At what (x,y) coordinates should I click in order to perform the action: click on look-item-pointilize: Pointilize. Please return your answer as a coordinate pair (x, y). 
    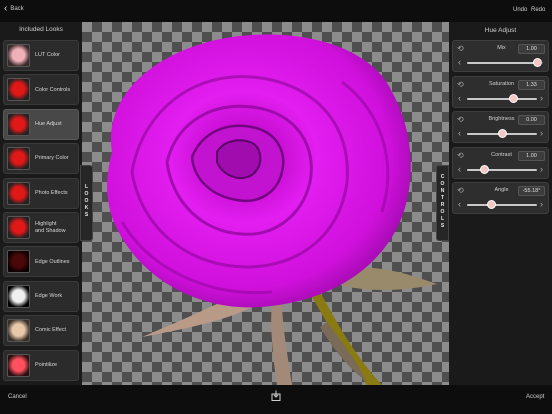
    Looking at the image, I should click on (41, 365).